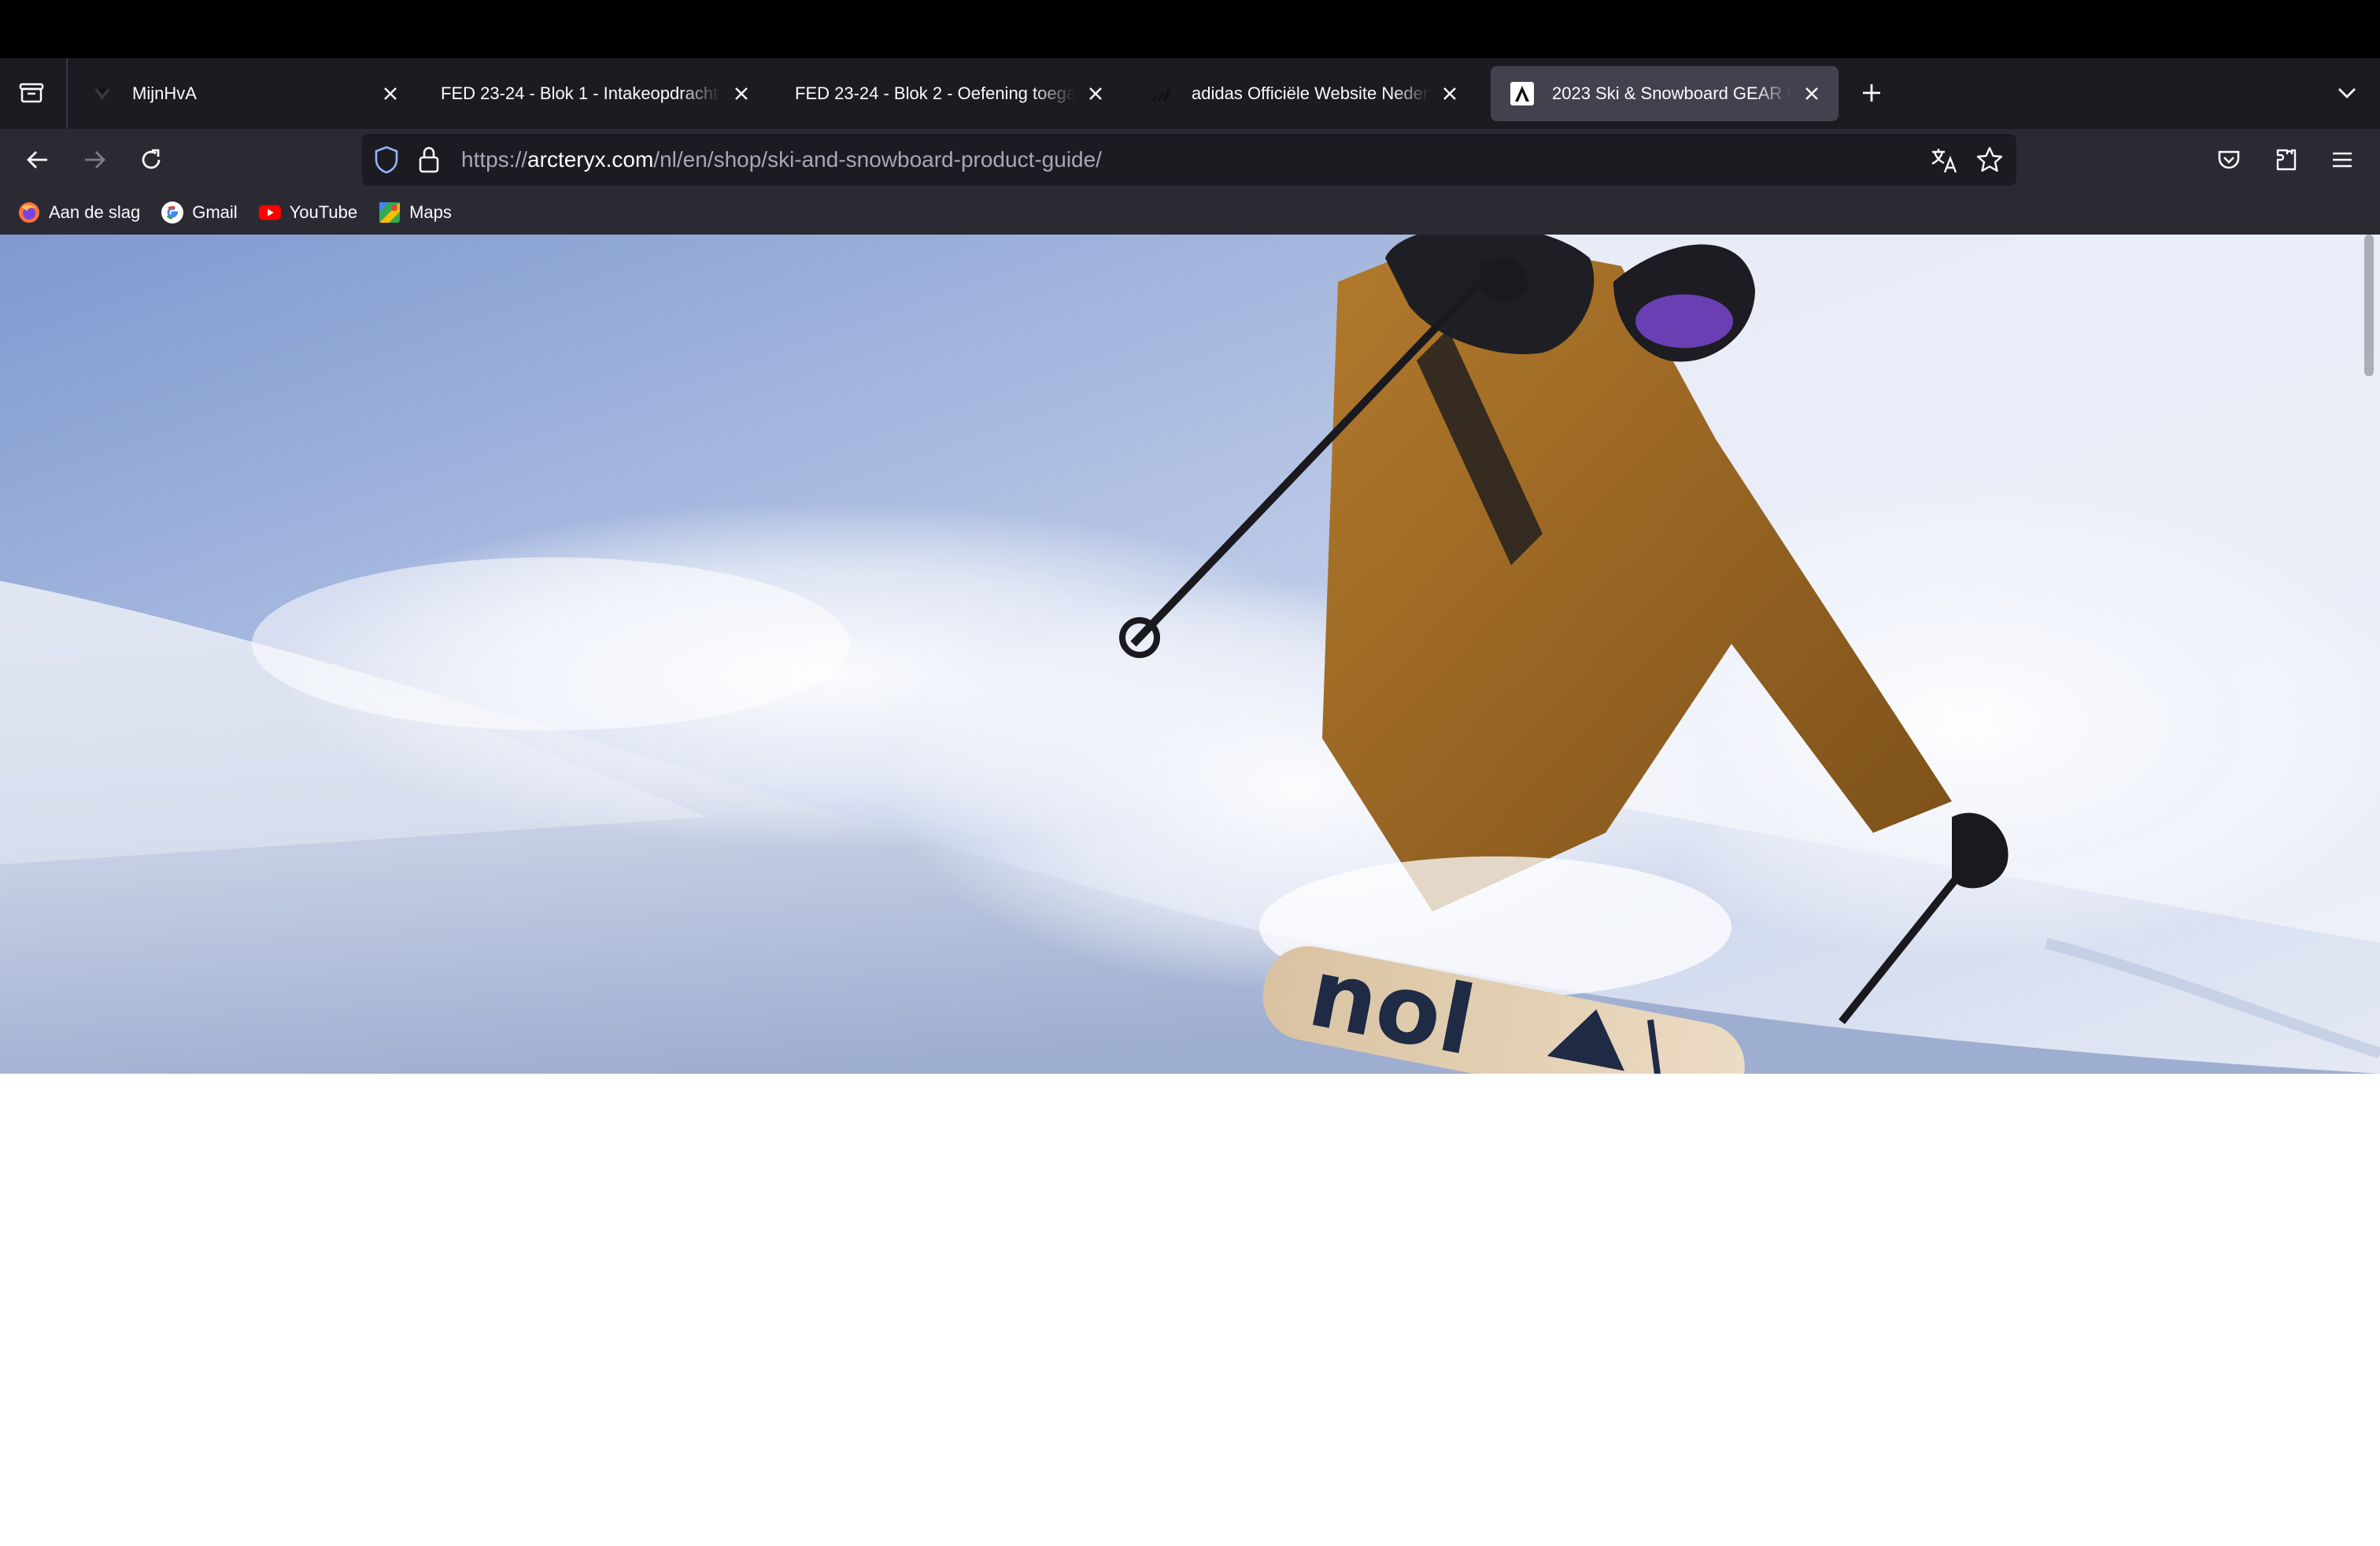 This screenshot has width=2380, height=1546. I want to click on reload-button, so click(151, 160).